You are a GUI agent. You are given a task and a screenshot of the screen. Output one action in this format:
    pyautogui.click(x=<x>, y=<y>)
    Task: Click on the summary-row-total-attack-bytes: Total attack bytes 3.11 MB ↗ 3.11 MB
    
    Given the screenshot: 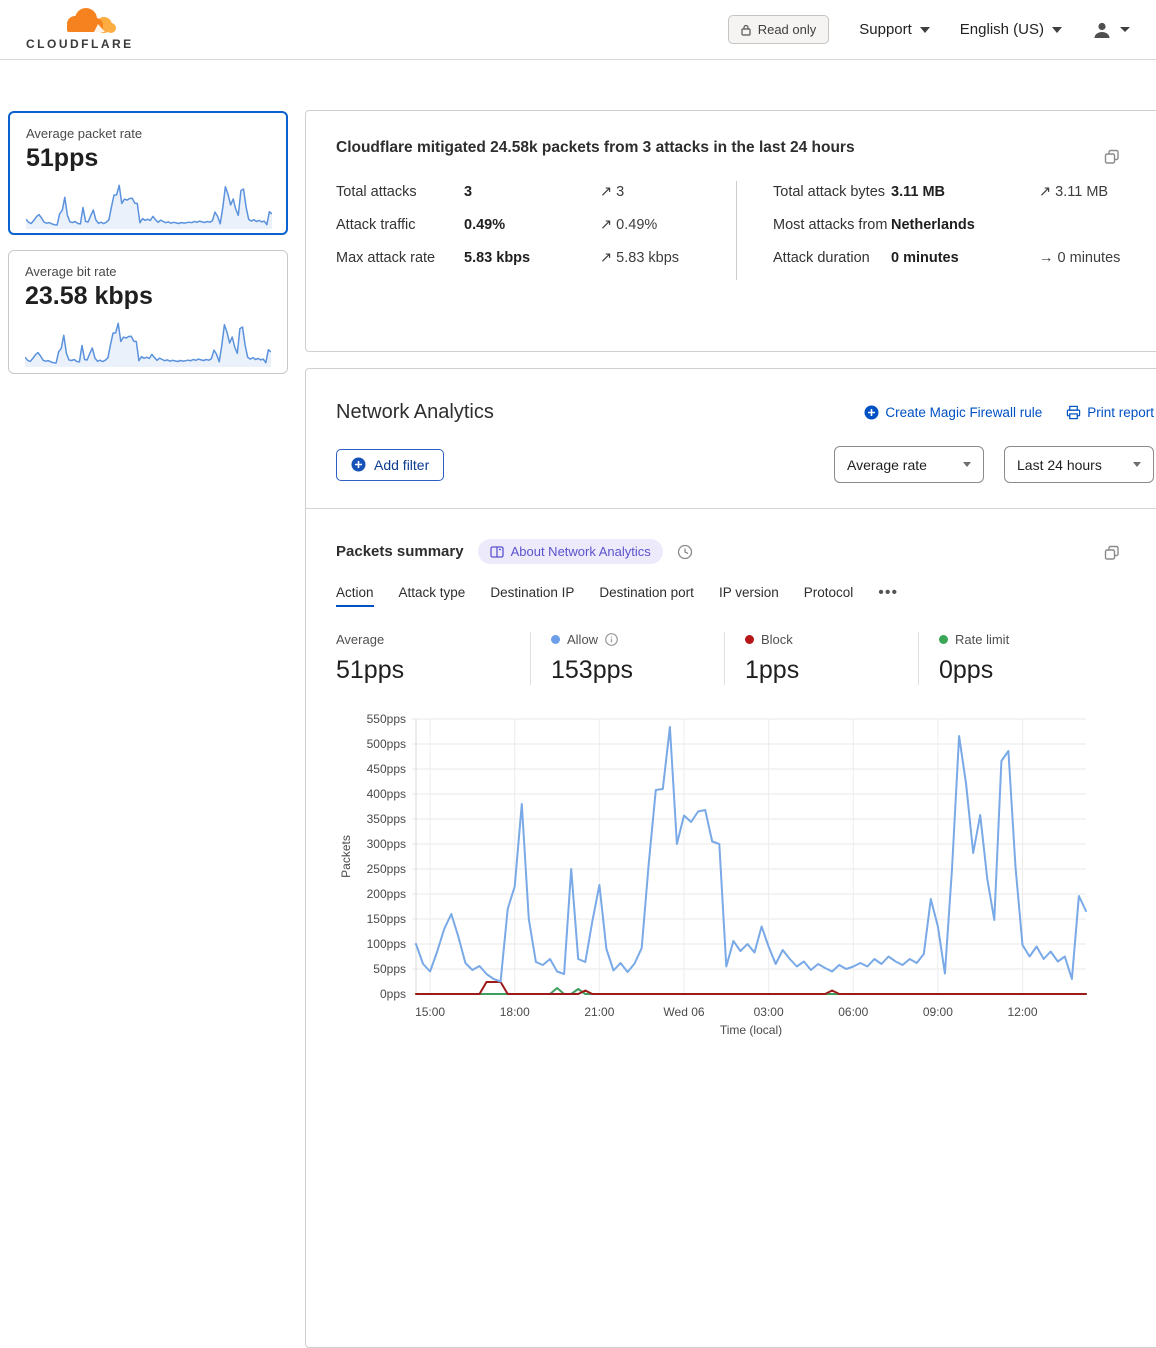 What is the action you would take?
    pyautogui.click(x=963, y=192)
    